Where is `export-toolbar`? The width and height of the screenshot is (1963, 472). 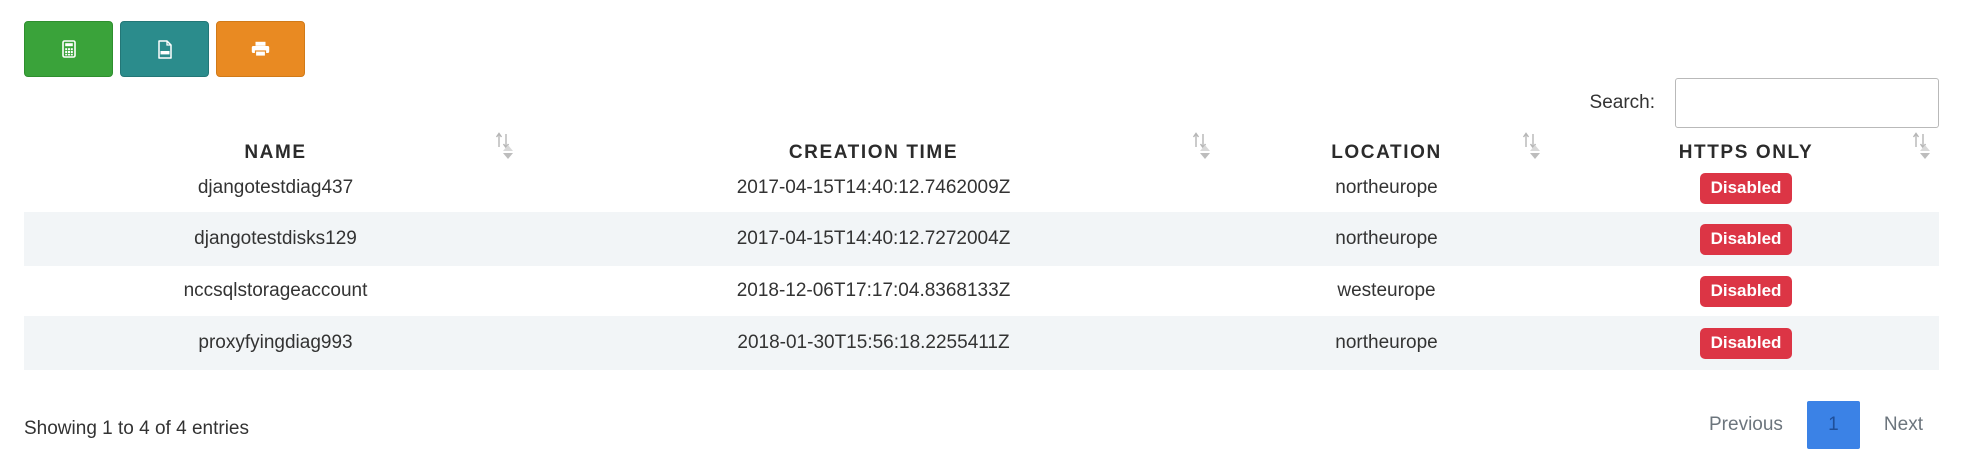 export-toolbar is located at coordinates (164, 49).